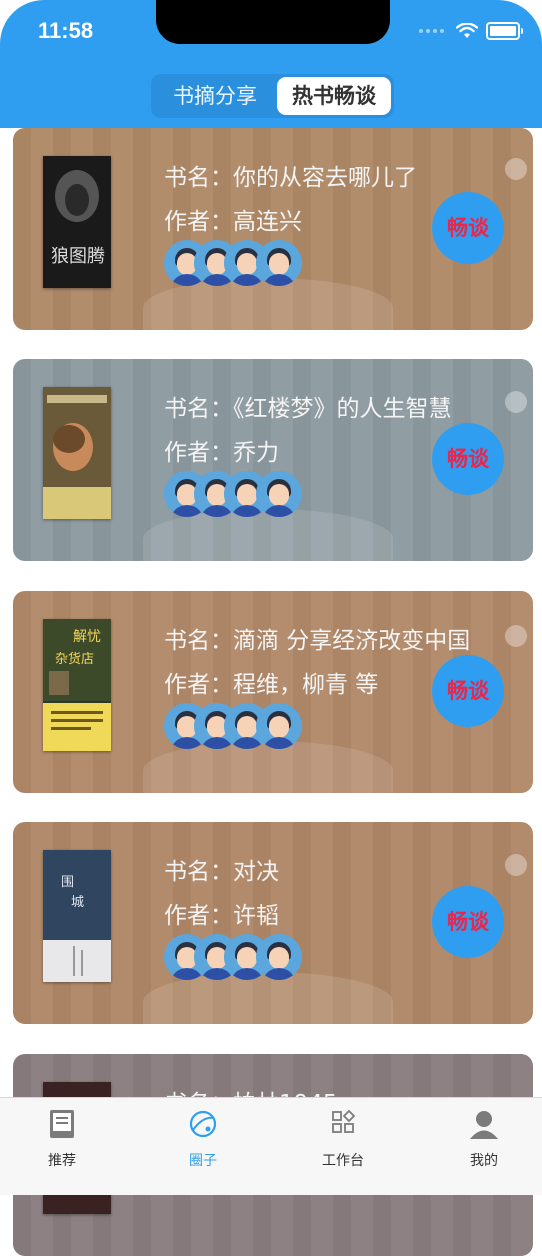 The height and width of the screenshot is (1256, 542). What do you see at coordinates (221, 453) in the screenshot?
I see `book-author: 作者：乔力` at bounding box center [221, 453].